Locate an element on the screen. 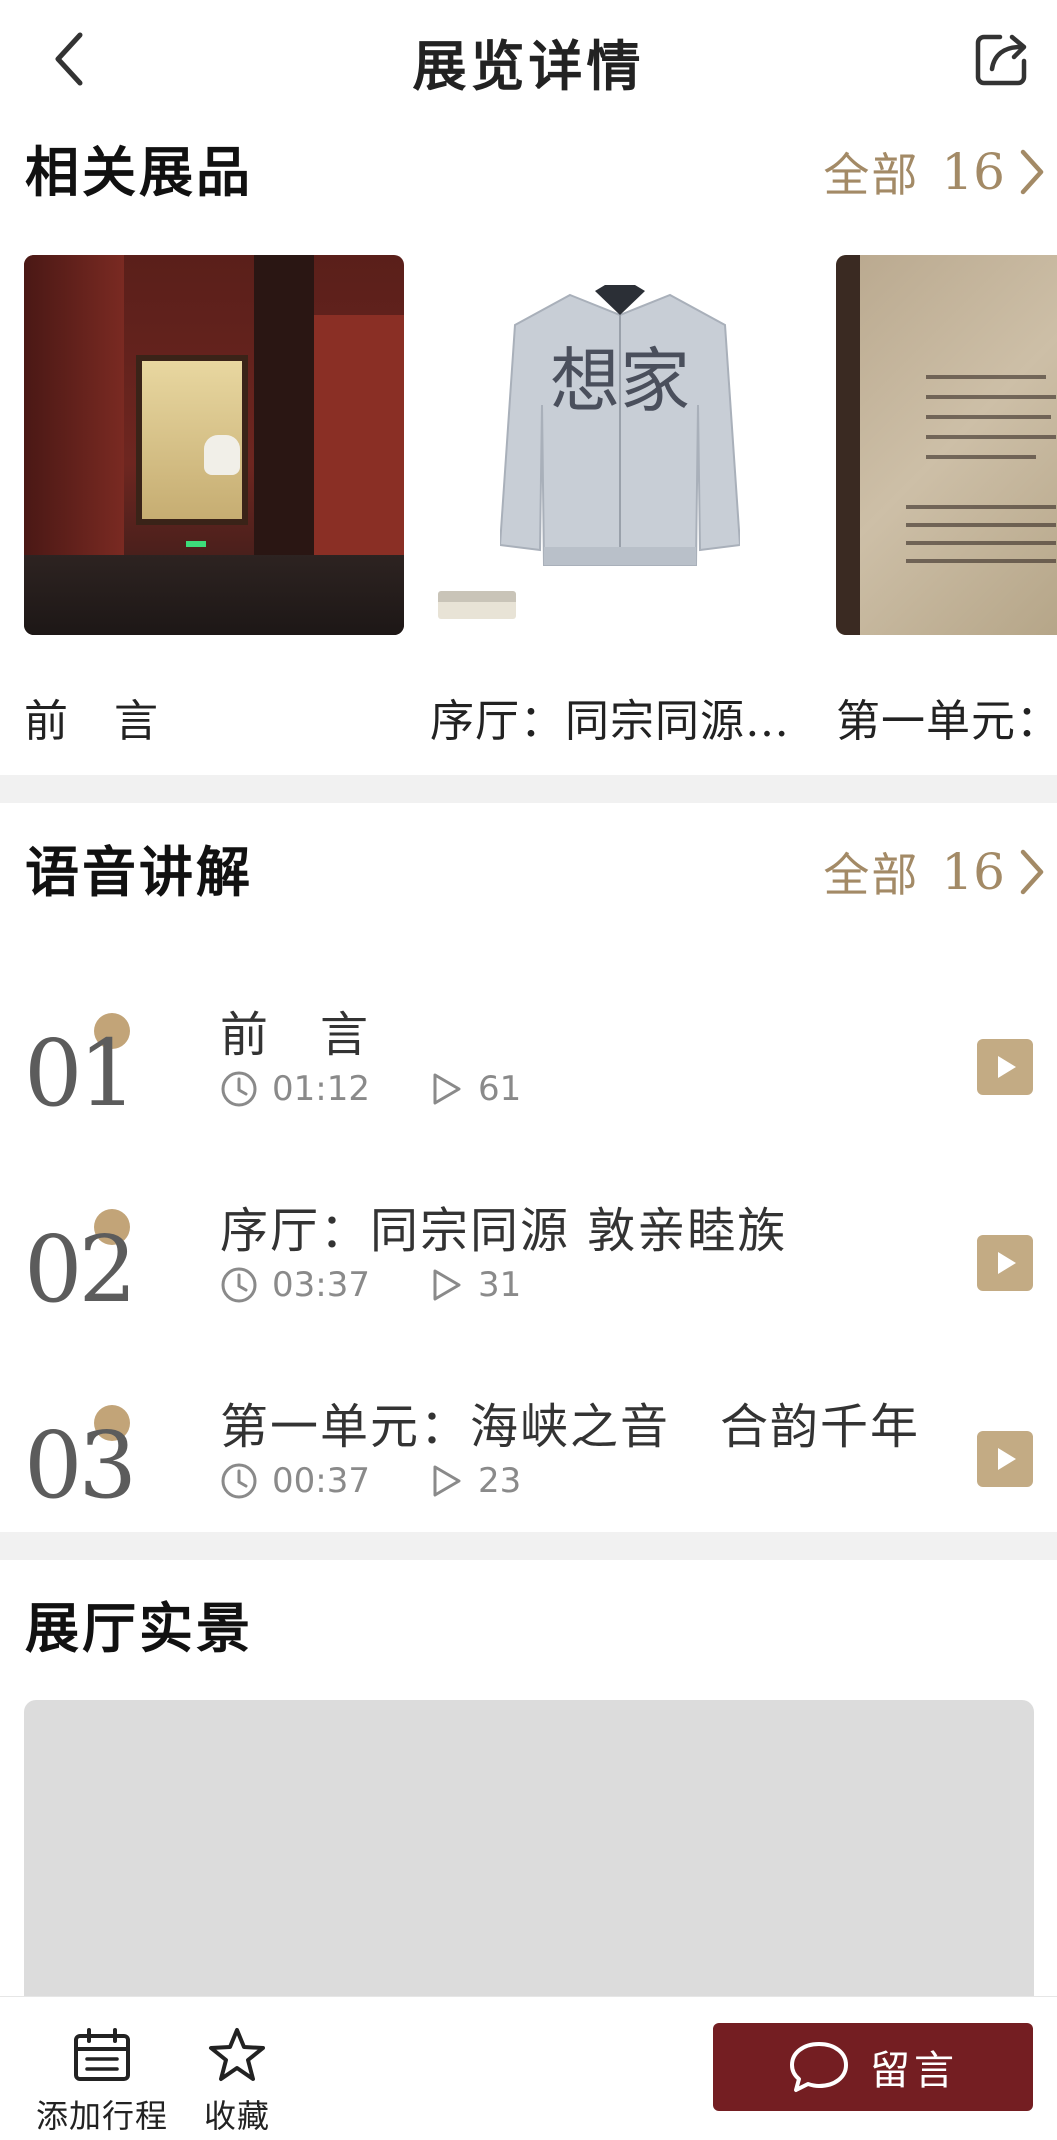 The height and width of the screenshot is (2140, 1057). share-button is located at coordinates (1002, 59).